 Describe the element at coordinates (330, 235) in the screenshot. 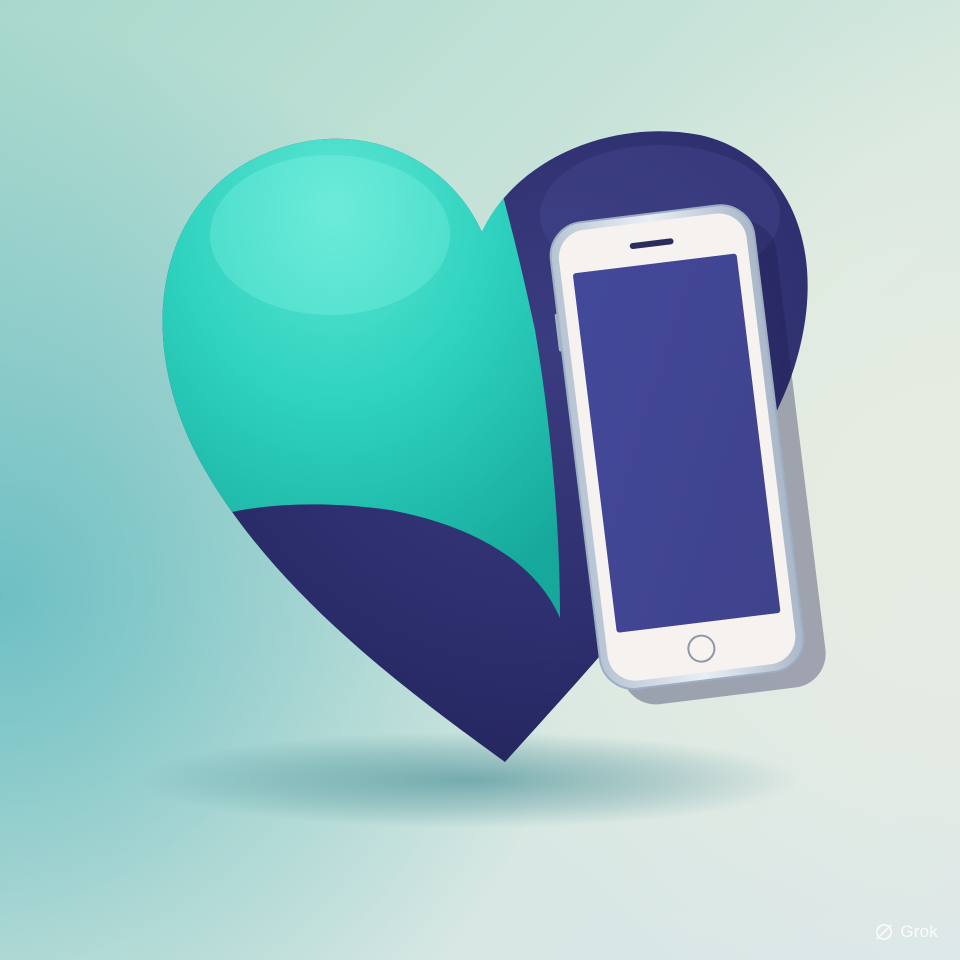

I see `heart-teal-highlight` at that location.